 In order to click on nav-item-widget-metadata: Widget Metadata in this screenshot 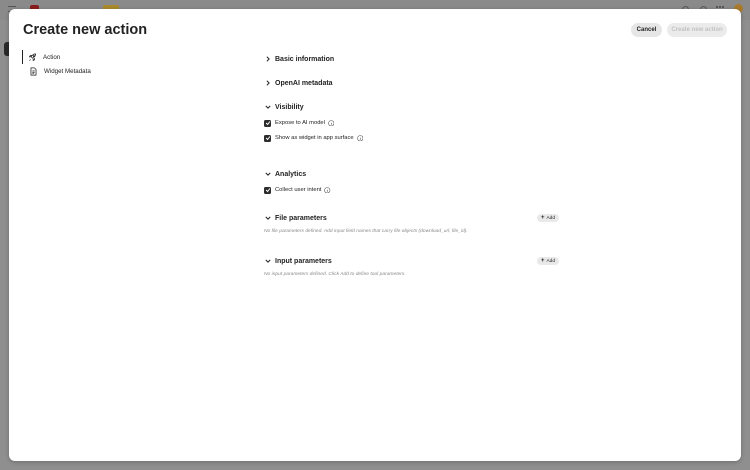, I will do `click(56, 71)`.